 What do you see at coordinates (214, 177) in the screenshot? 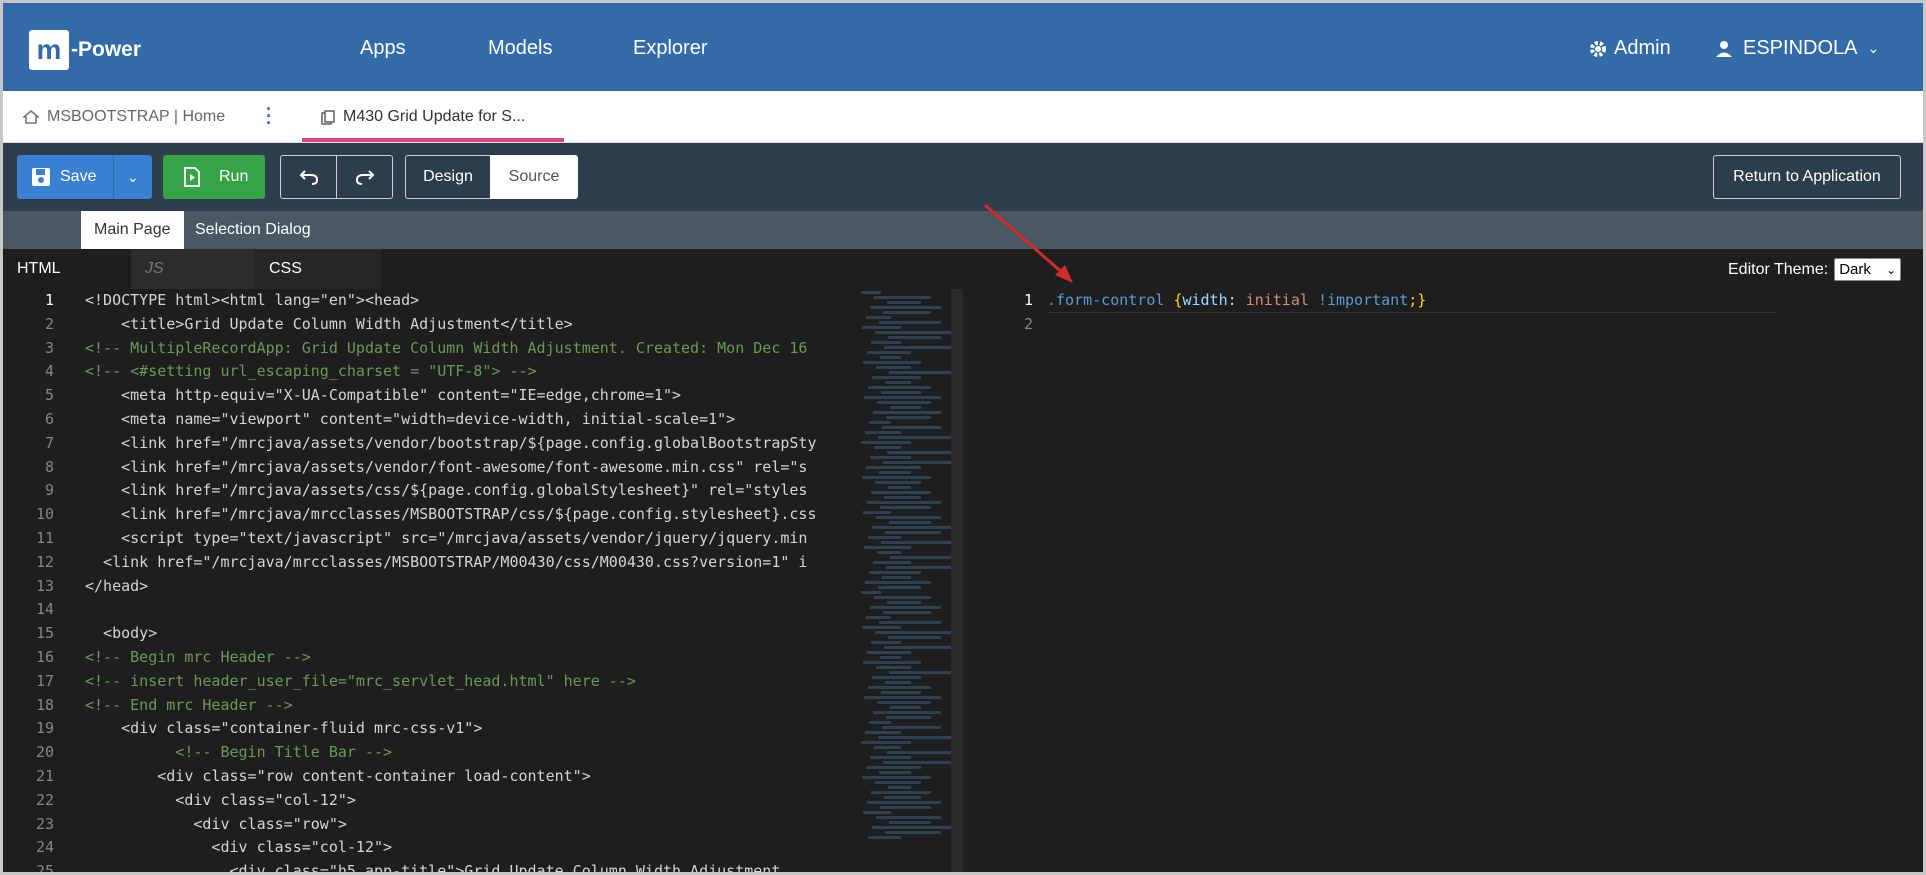
I see `run-button: Run` at bounding box center [214, 177].